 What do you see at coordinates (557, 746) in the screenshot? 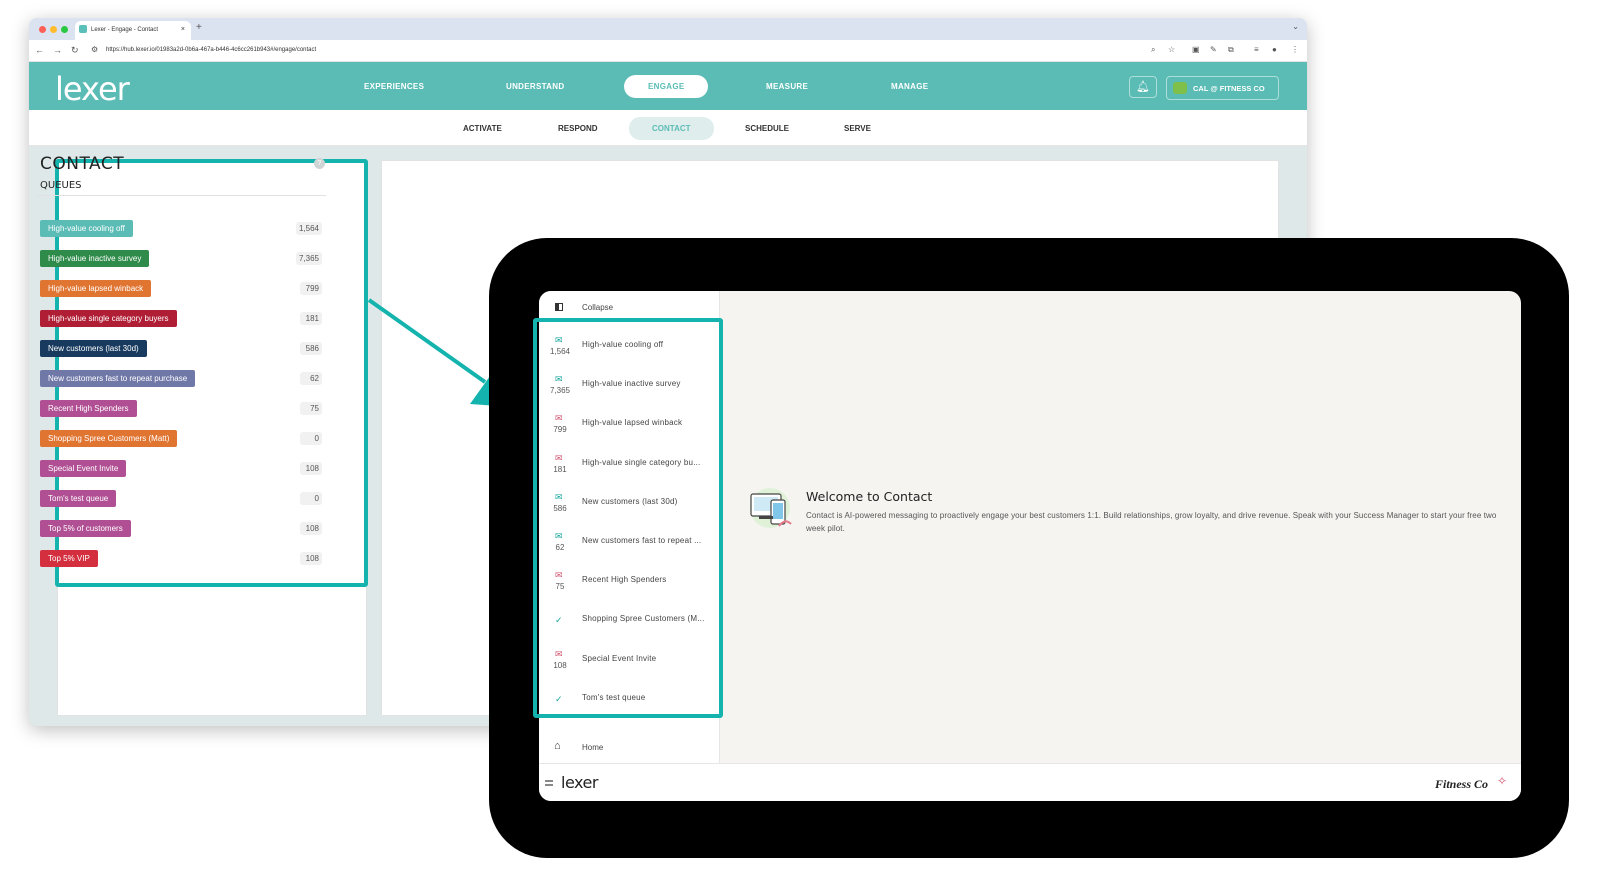
I see `home-icon: ⌂` at bounding box center [557, 746].